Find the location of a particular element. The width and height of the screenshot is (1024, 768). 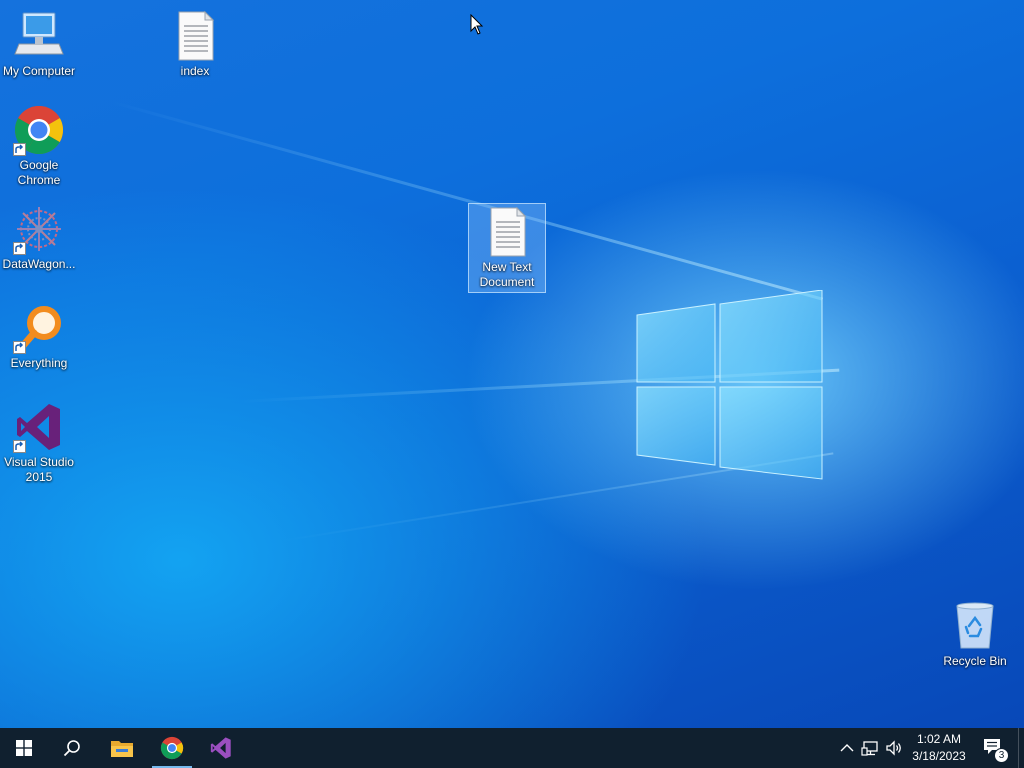

search-button is located at coordinates (72, 748).